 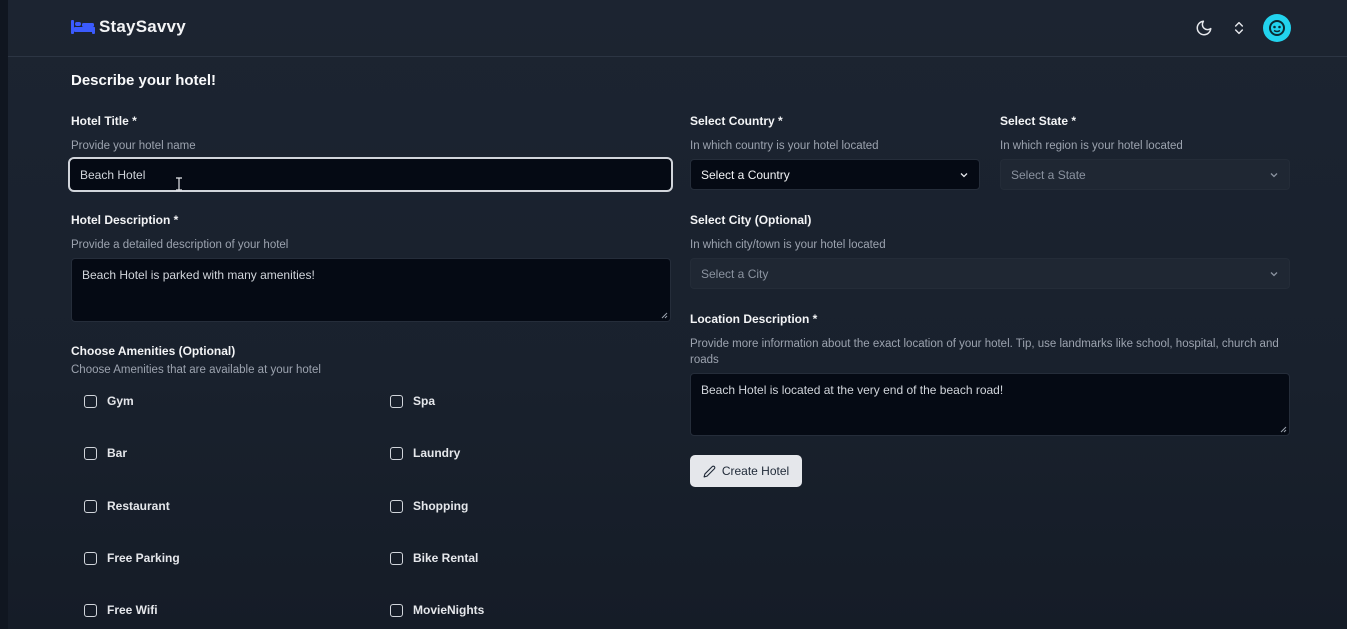 I want to click on state-hint: In which region is your hotel located, so click(x=1091, y=146).